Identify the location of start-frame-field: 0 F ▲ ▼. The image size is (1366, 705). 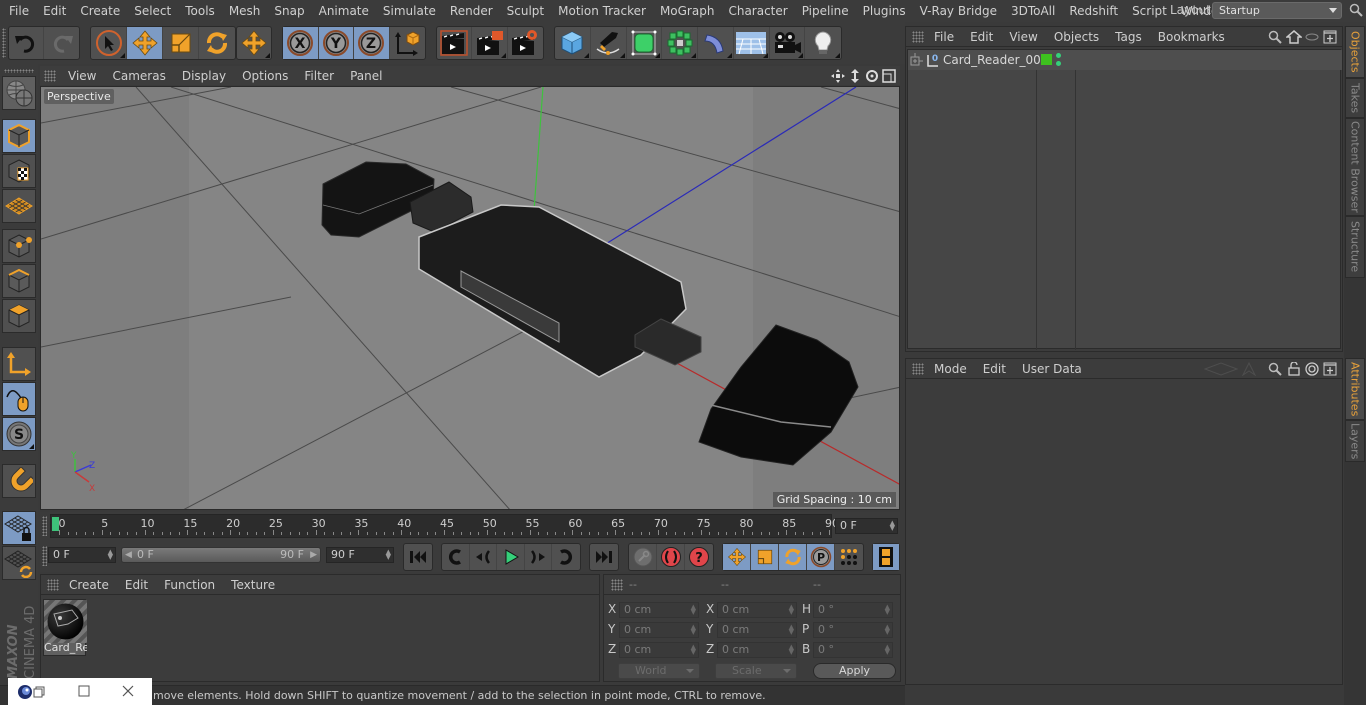
(82, 555).